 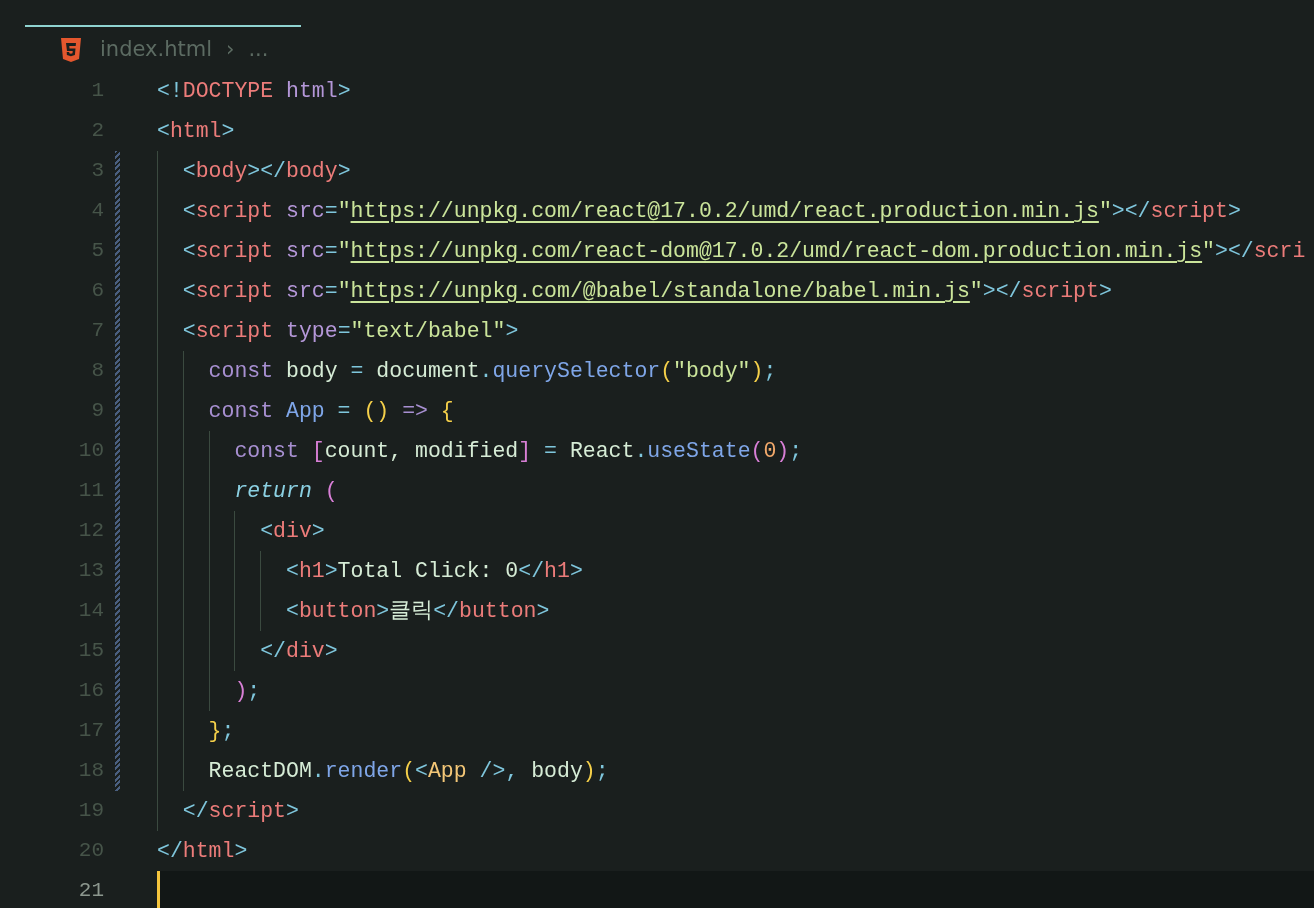 I want to click on code-line: ReactDOM.render(<App />, body);, so click(x=735, y=771).